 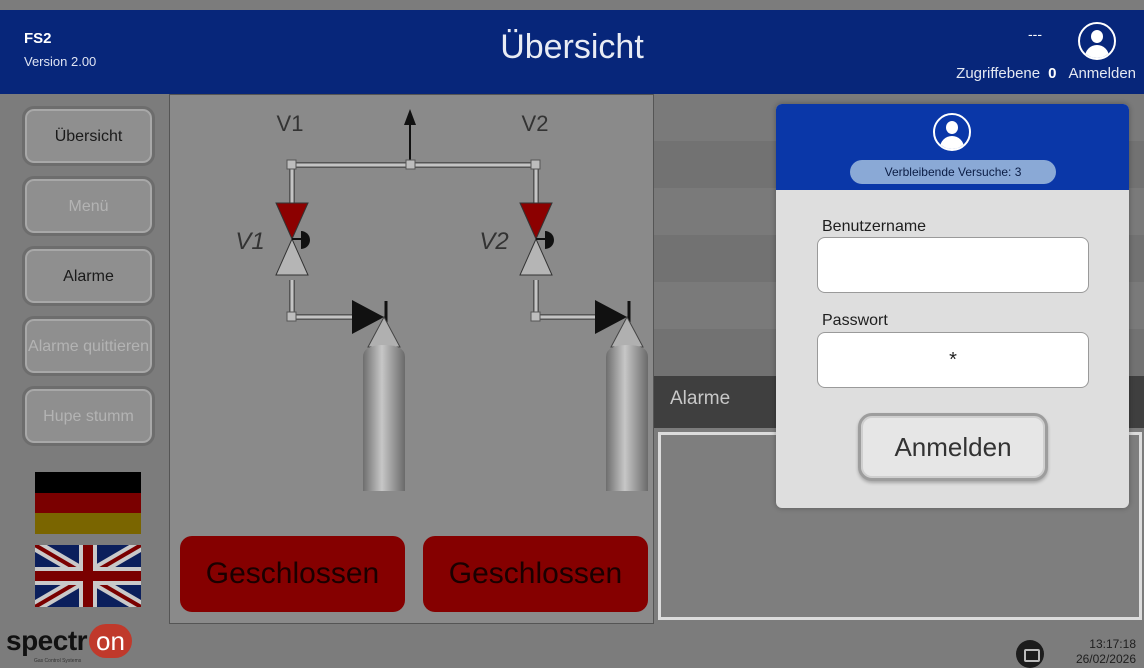 I want to click on cylinder-valve-2-icon, so click(x=619, y=324).